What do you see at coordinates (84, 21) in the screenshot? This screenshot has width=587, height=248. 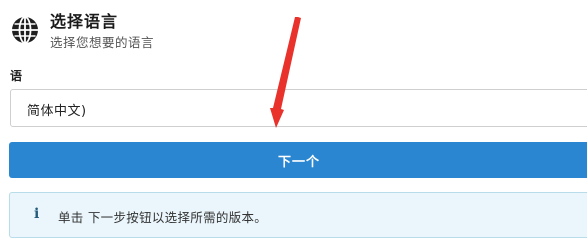 I see `page-title: 选择语言` at bounding box center [84, 21].